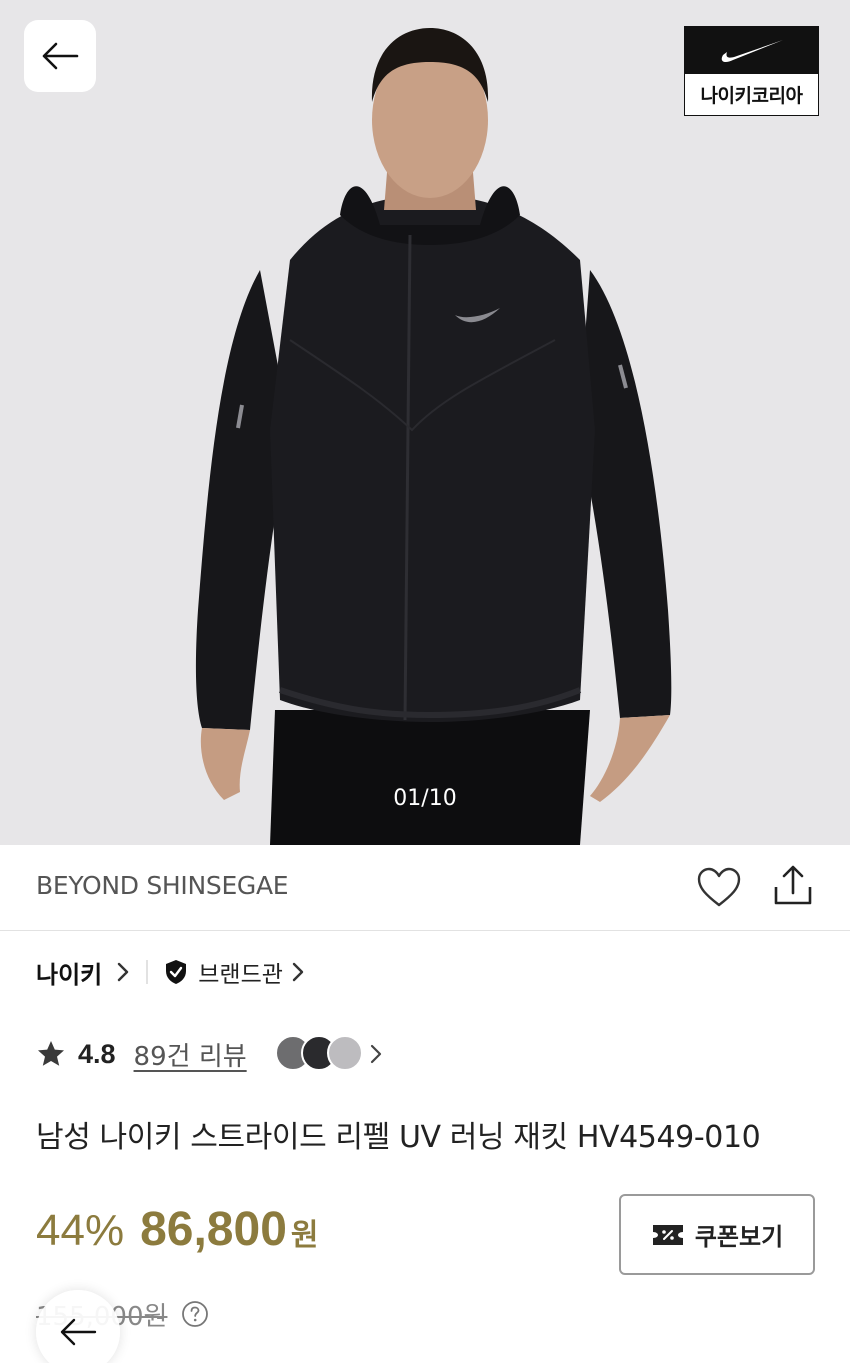  I want to click on seller-name: BEYOND SHINSEGAE, so click(162, 885).